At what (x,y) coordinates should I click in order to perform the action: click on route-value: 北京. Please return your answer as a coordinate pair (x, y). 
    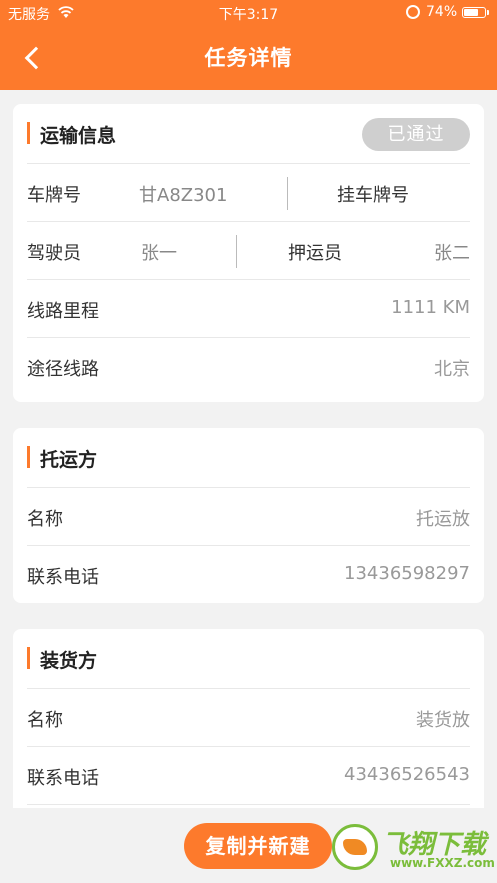
    Looking at the image, I should click on (452, 369).